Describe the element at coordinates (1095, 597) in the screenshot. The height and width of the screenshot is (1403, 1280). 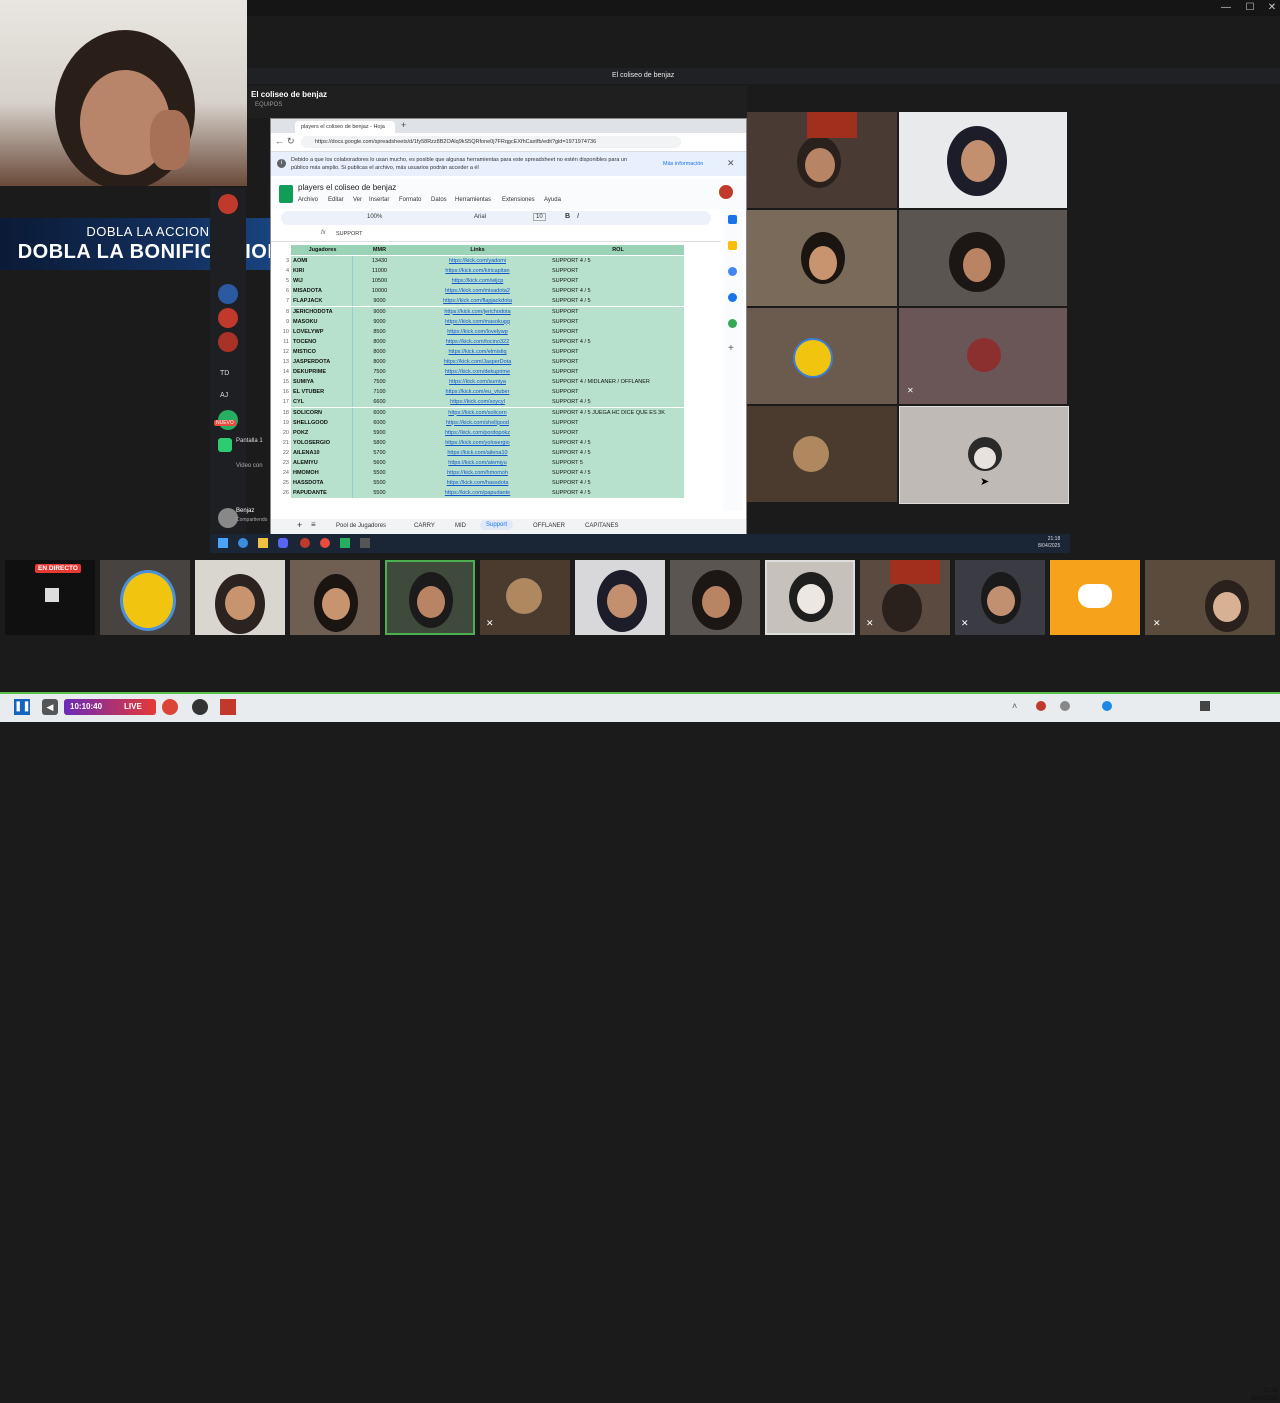
I see `participant-strip-tile-discord` at that location.